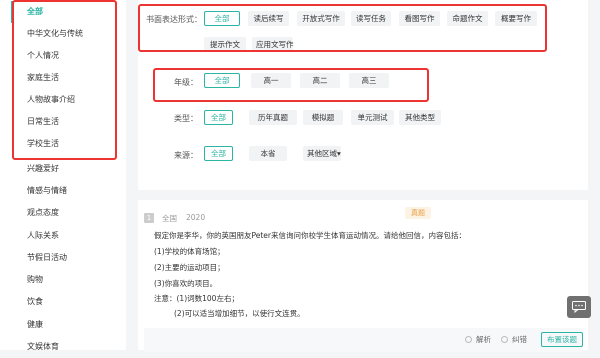 Image resolution: width=600 pixels, height=358 pixels. What do you see at coordinates (189, 251) in the screenshot?
I see `question-text-line: (1)学校的体育场馆；` at bounding box center [189, 251].